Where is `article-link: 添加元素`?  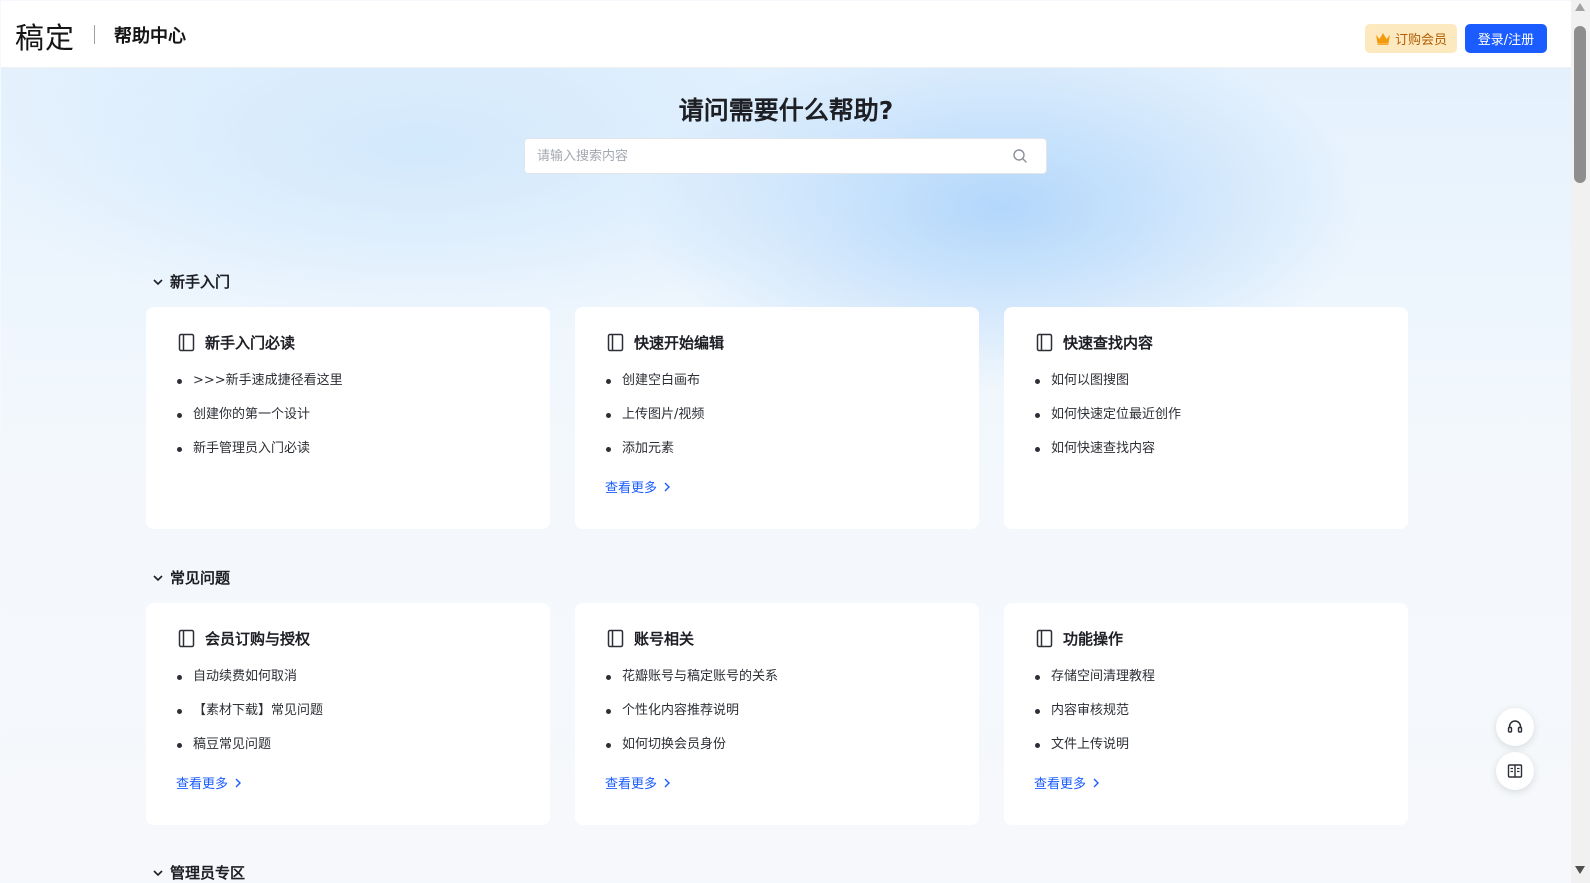
article-link: 添加元素 is located at coordinates (654, 454).